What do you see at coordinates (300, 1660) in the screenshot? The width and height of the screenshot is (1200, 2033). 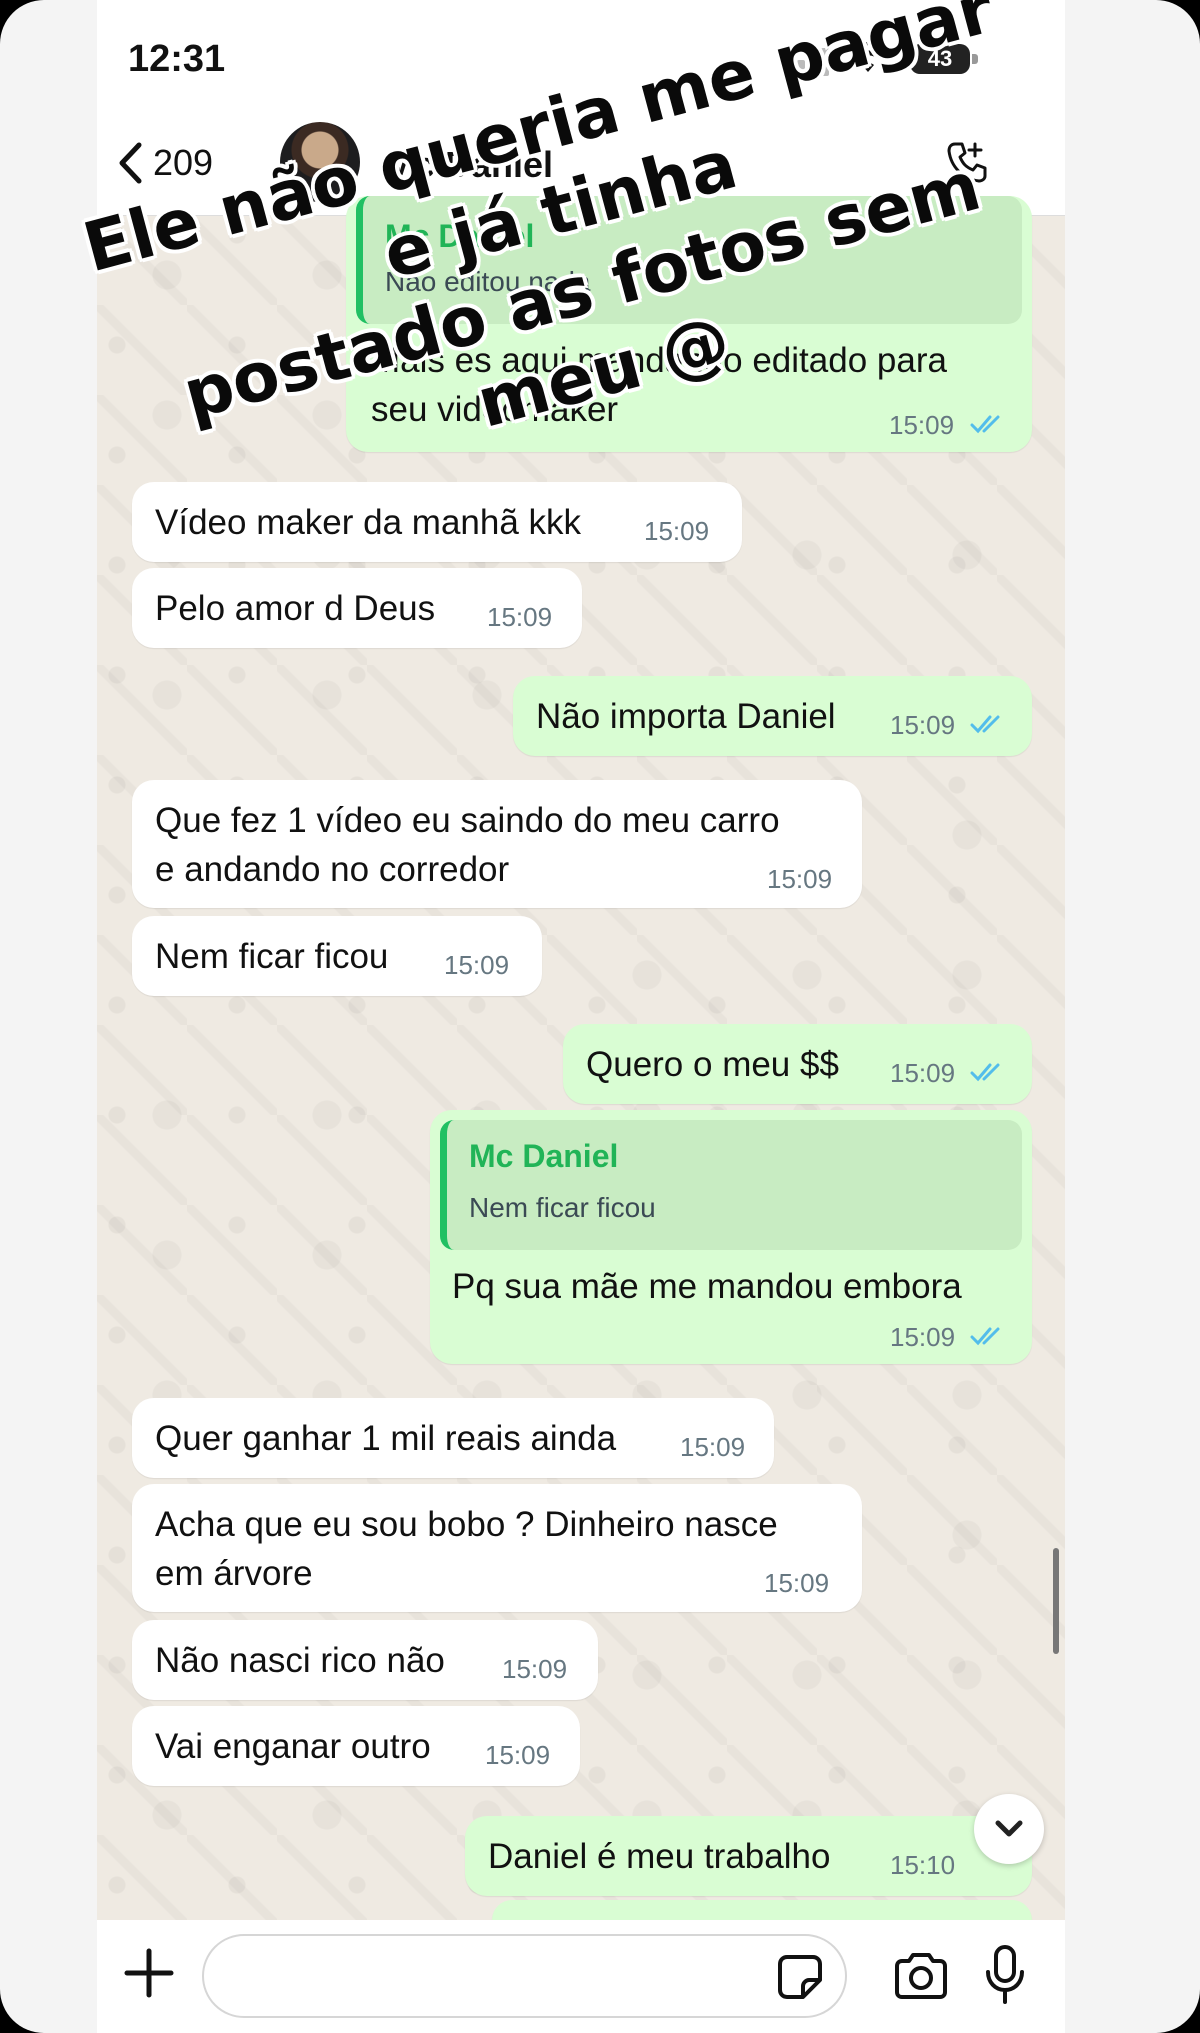 I see `message-text: Não nasci rico não` at bounding box center [300, 1660].